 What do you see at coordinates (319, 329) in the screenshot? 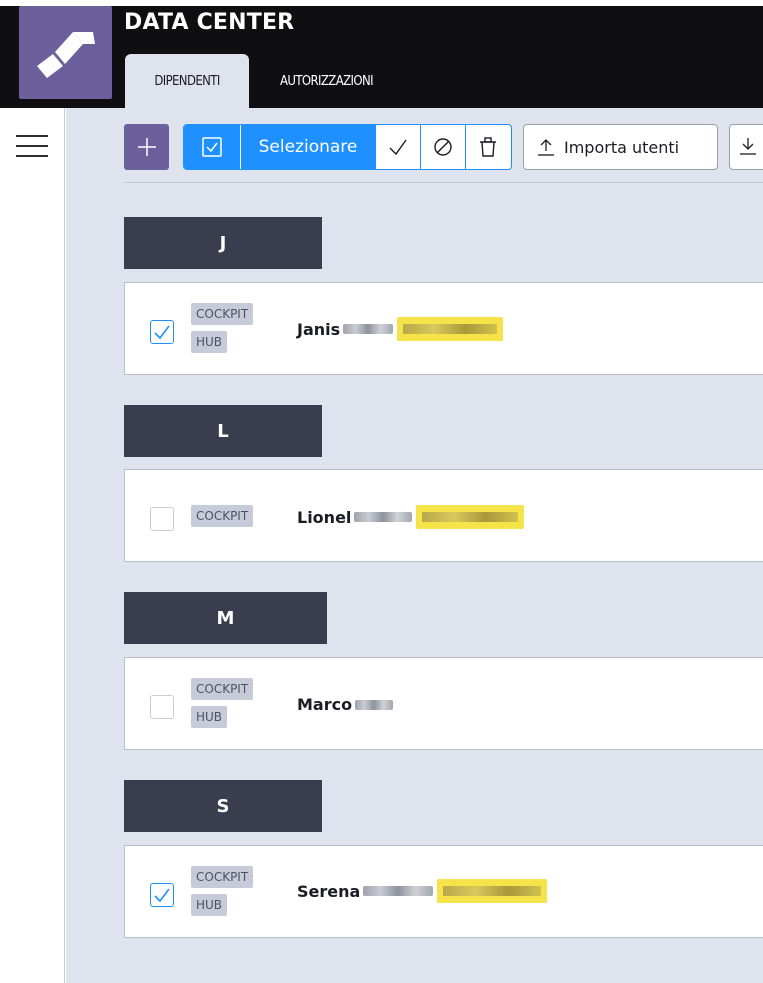
I see `user-first-name: Janis` at bounding box center [319, 329].